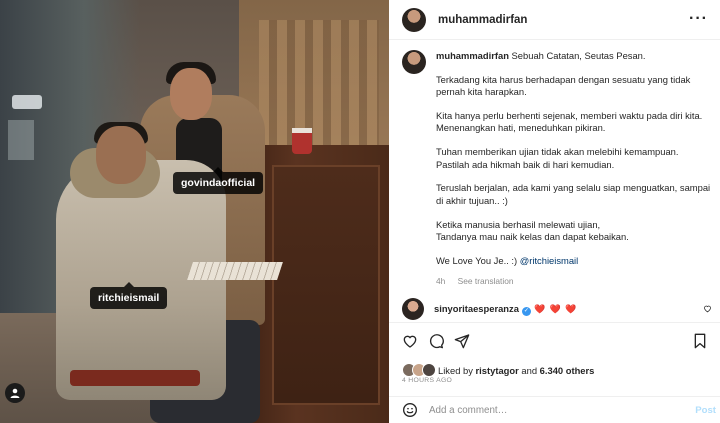 This screenshot has width=720, height=423. What do you see at coordinates (462, 341) in the screenshot?
I see `share-paper-plane-icon` at bounding box center [462, 341].